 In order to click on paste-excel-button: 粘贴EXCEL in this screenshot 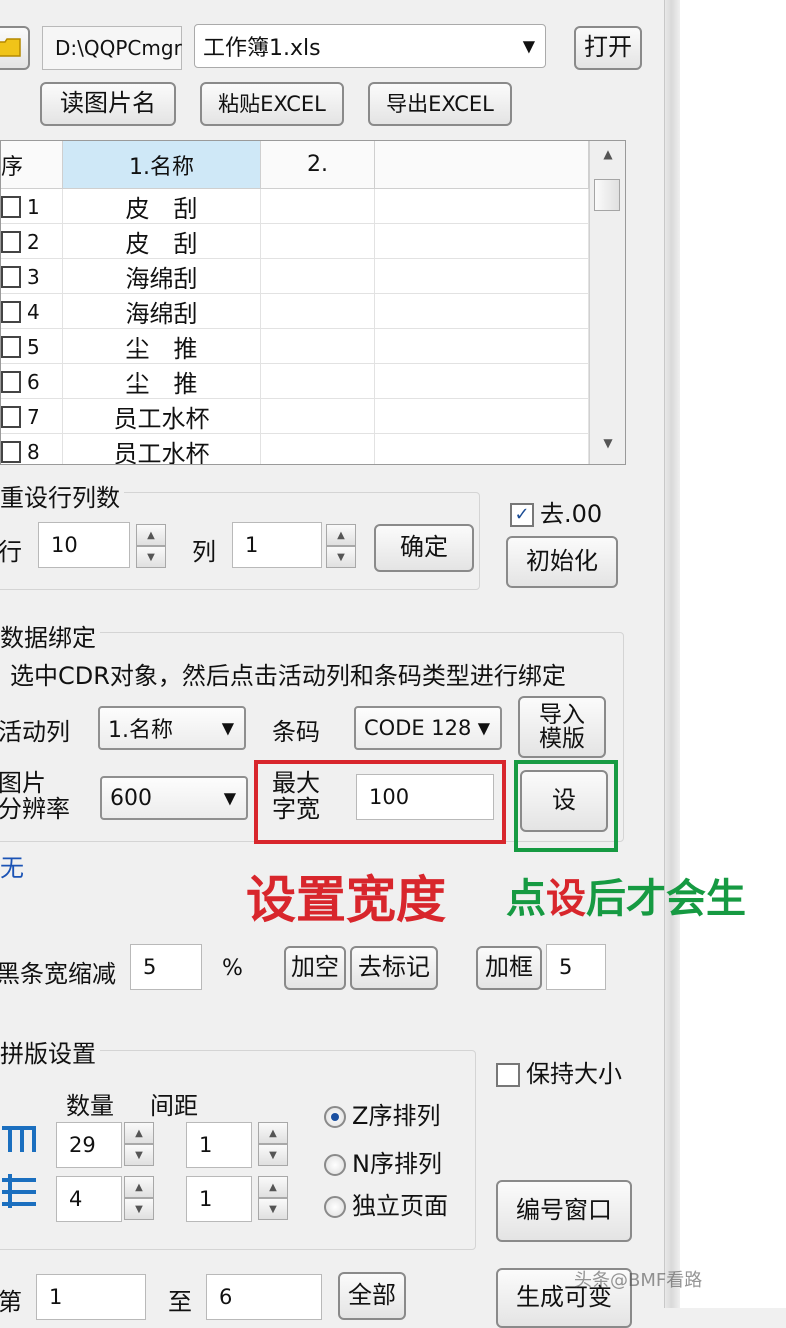, I will do `click(272, 104)`.